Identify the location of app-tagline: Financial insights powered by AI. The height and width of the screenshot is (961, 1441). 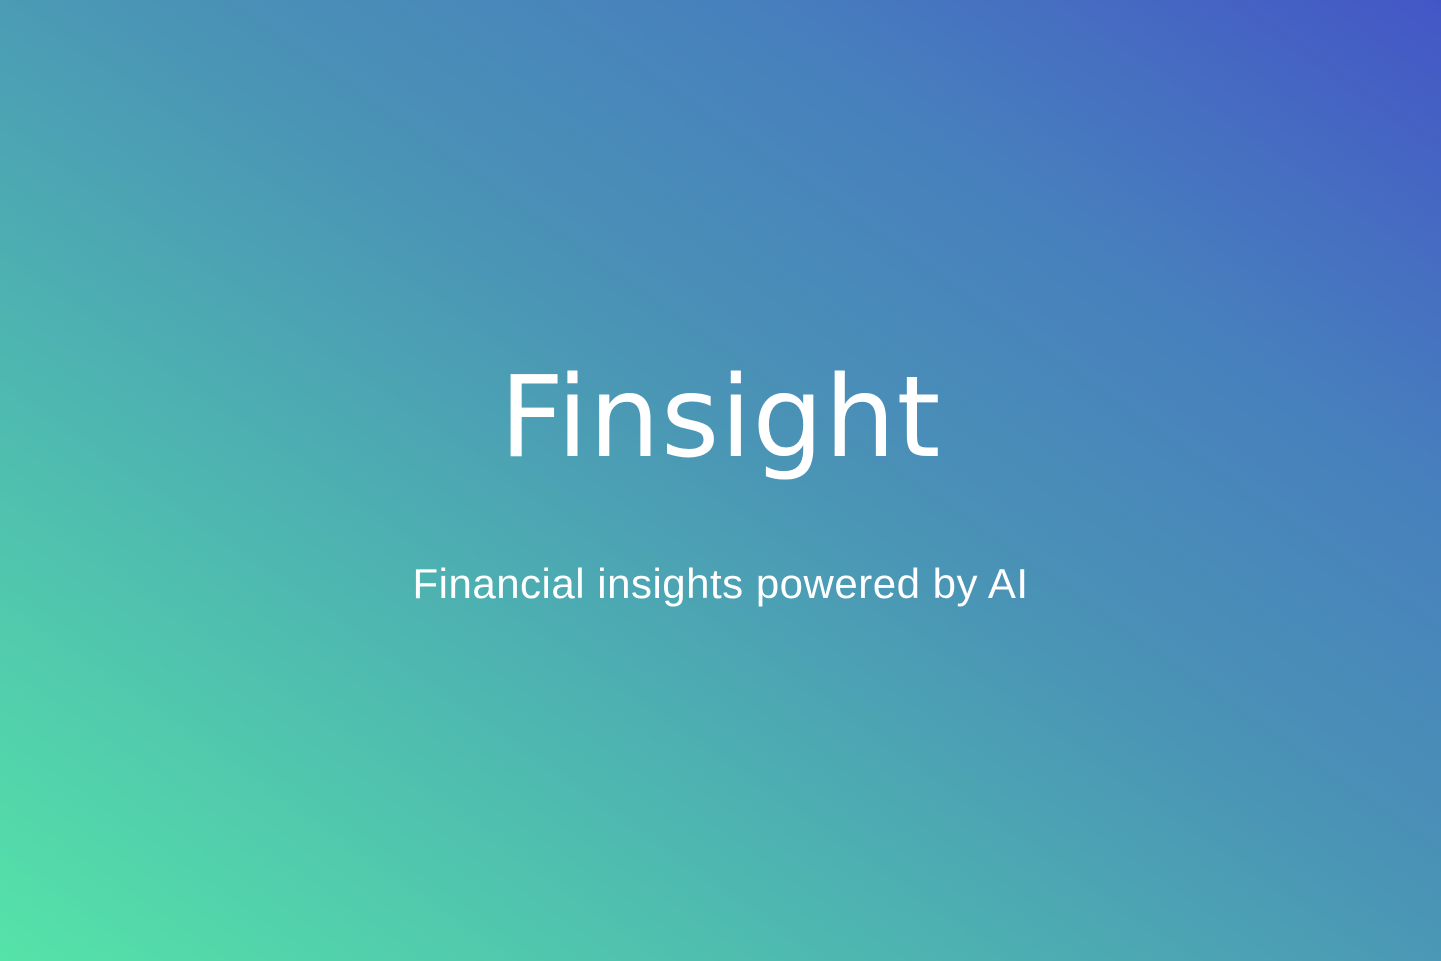
(720, 583).